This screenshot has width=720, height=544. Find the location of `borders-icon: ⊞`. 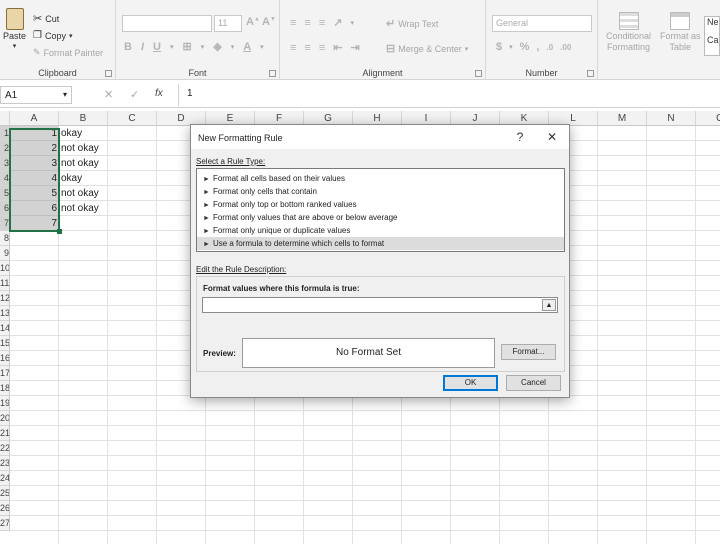

borders-icon: ⊞ is located at coordinates (186, 46).